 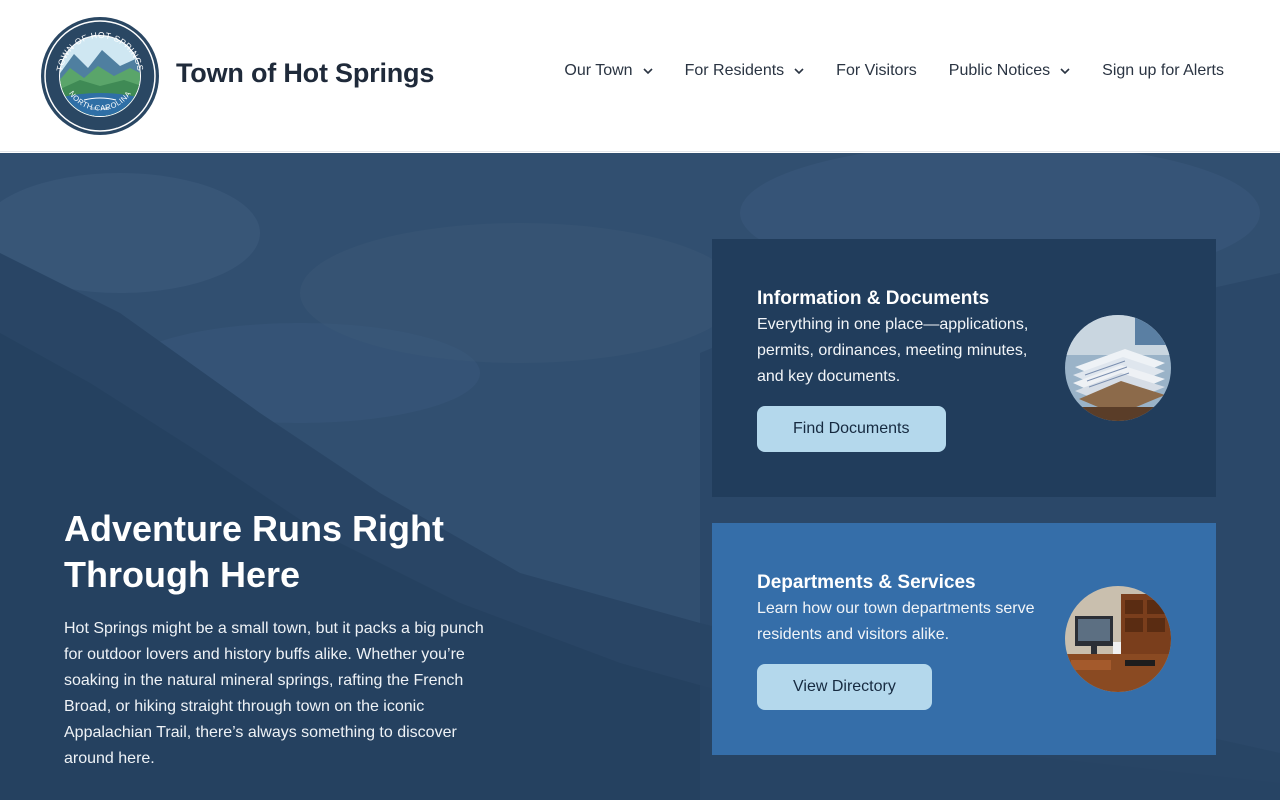 What do you see at coordinates (598, 70) in the screenshot?
I see `nav-label: Our Town` at bounding box center [598, 70].